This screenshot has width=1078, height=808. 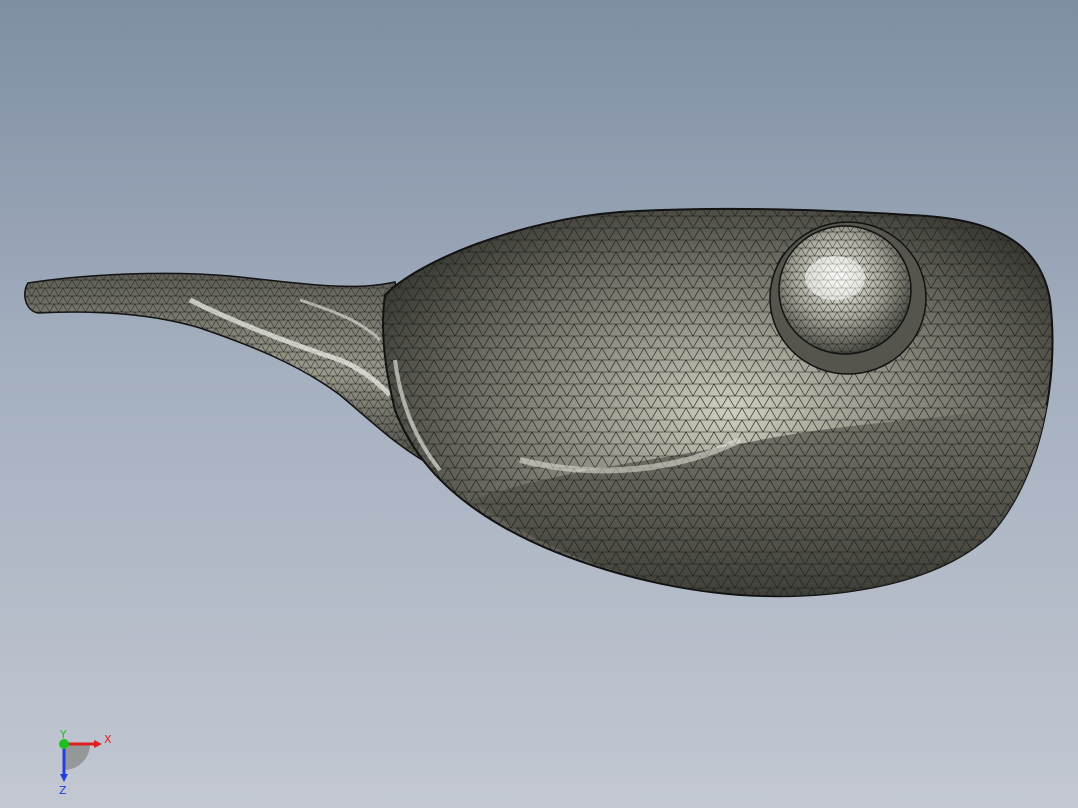 What do you see at coordinates (63, 790) in the screenshot?
I see `z-axis-label: Z` at bounding box center [63, 790].